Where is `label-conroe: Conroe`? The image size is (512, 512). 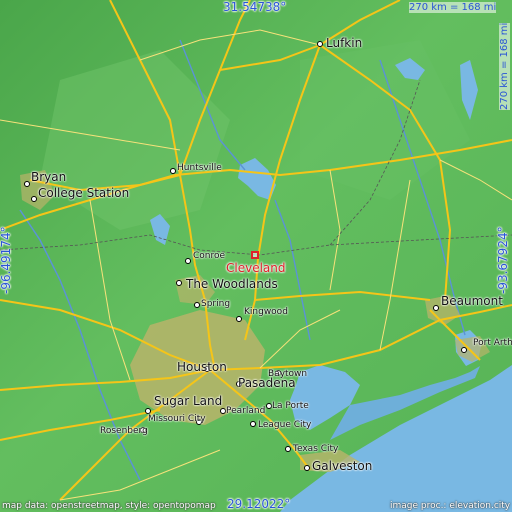 label-conroe: Conroe is located at coordinates (209, 256).